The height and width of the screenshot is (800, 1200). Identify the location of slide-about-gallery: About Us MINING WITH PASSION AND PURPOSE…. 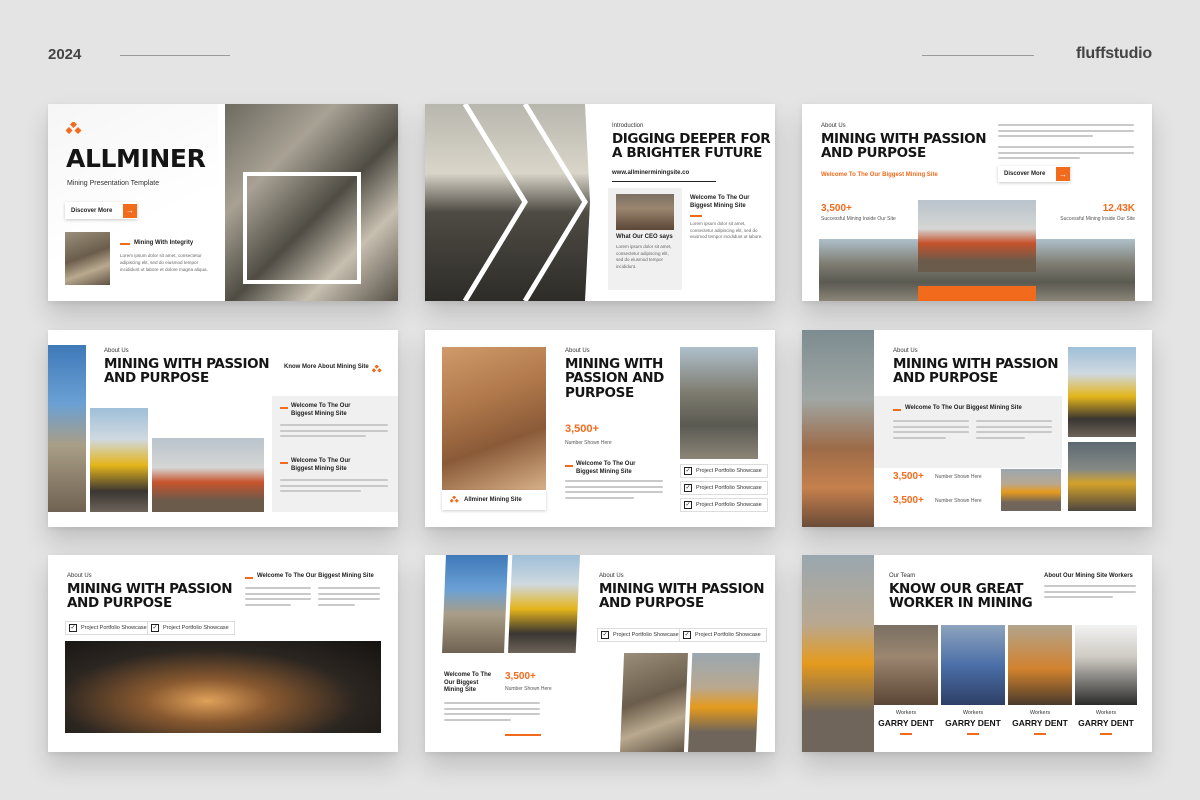
(600, 653).